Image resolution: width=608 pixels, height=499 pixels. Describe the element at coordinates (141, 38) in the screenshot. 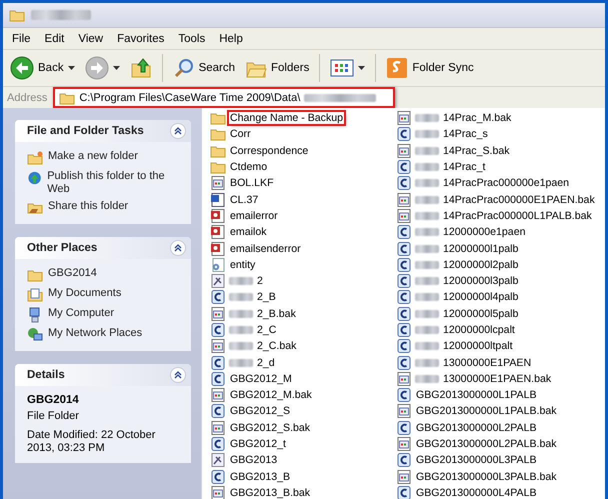

I see `menu-item: Favorites` at that location.